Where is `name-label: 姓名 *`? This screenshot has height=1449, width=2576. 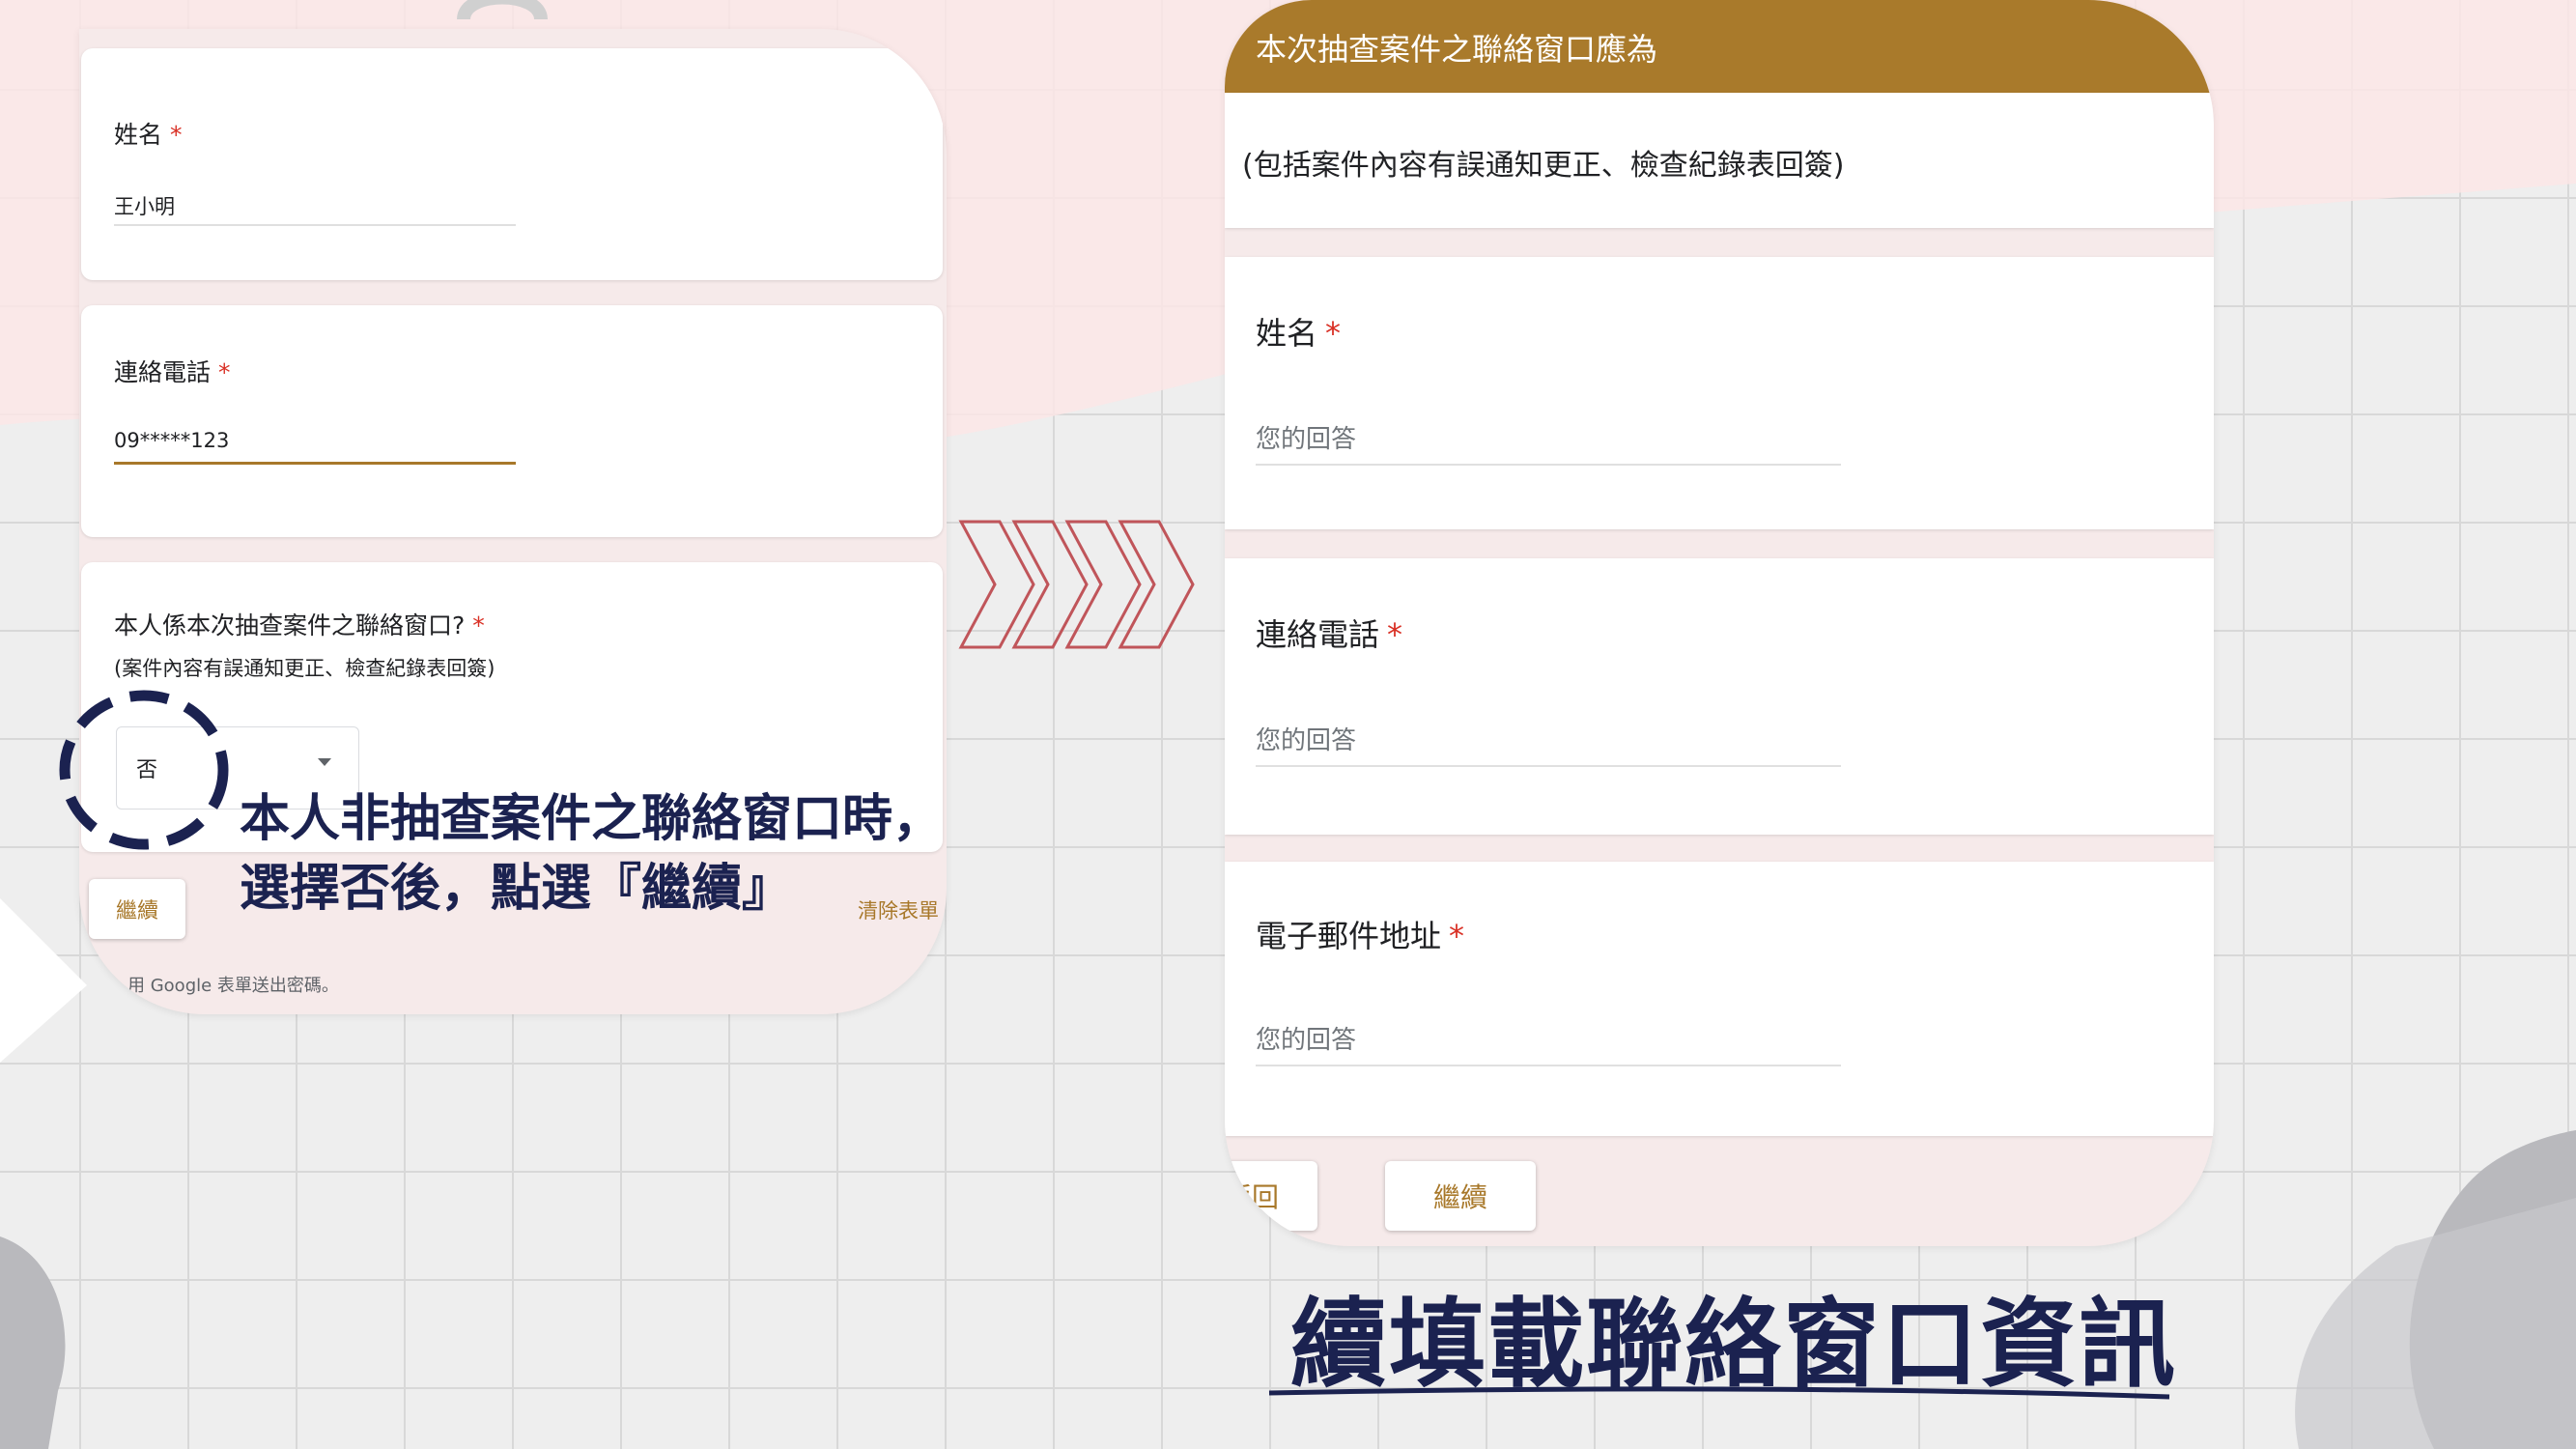 name-label: 姓名 * is located at coordinates (148, 135).